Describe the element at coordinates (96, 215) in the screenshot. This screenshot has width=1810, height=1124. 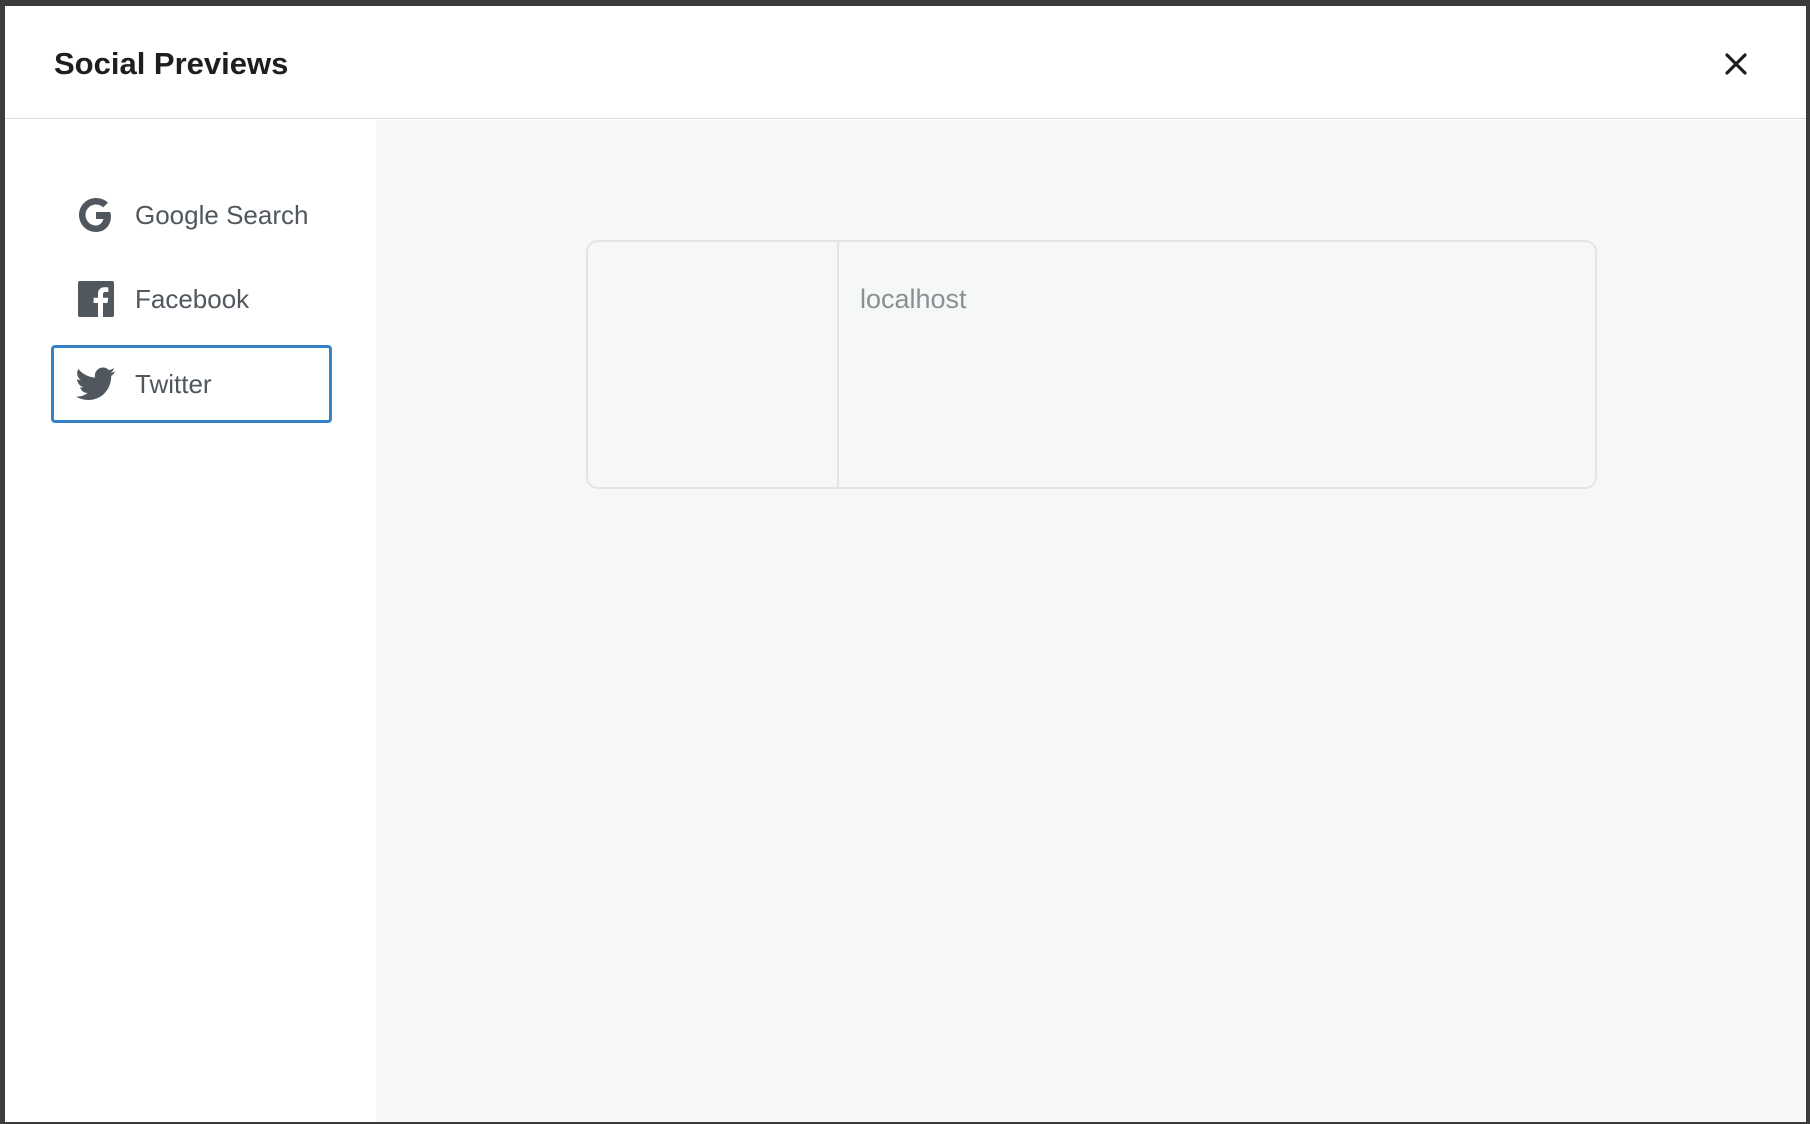
I see `google-icon` at that location.